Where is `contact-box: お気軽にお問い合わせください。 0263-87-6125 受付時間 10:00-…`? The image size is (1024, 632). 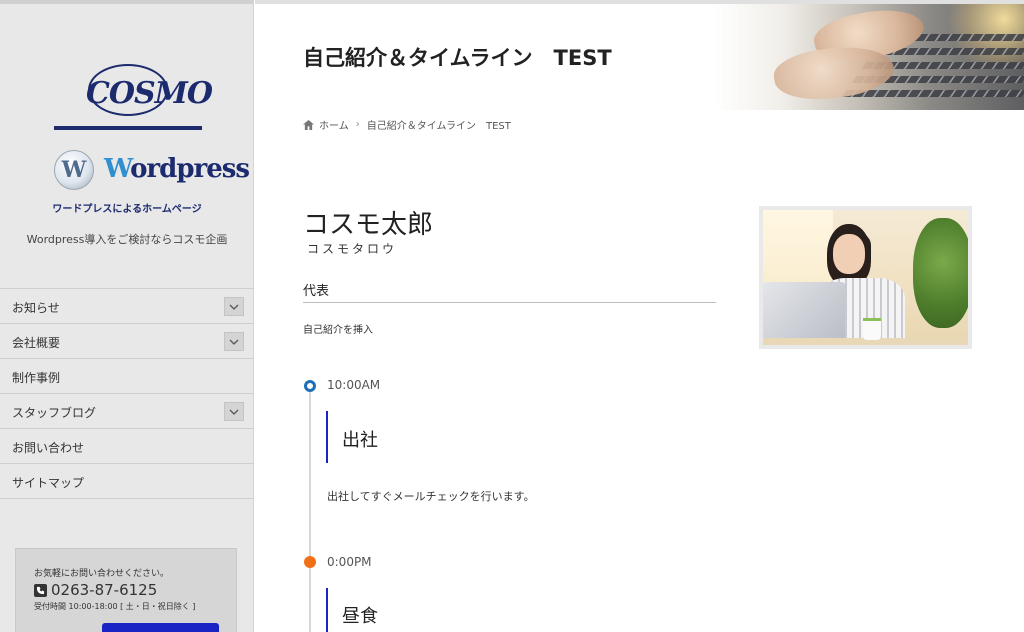 contact-box: お気軽にお問い合わせください。 0263-87-6125 受付時間 10:00-… is located at coordinates (126, 590).